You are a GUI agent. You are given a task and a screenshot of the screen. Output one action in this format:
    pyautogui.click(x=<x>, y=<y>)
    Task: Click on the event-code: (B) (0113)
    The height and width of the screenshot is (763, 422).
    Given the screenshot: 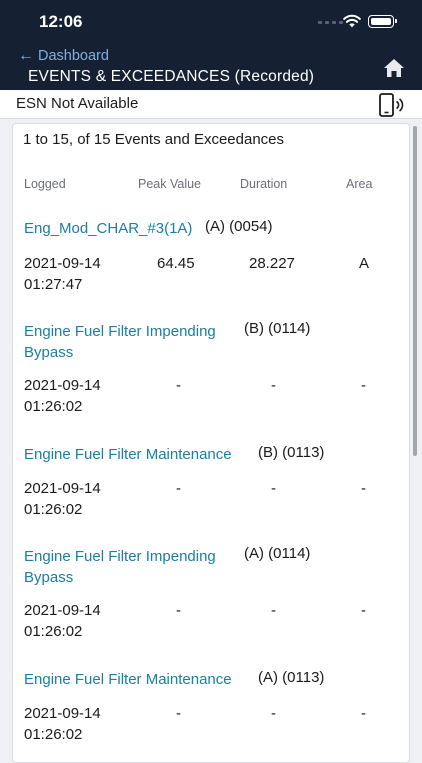 What is the action you would take?
    pyautogui.click(x=291, y=452)
    